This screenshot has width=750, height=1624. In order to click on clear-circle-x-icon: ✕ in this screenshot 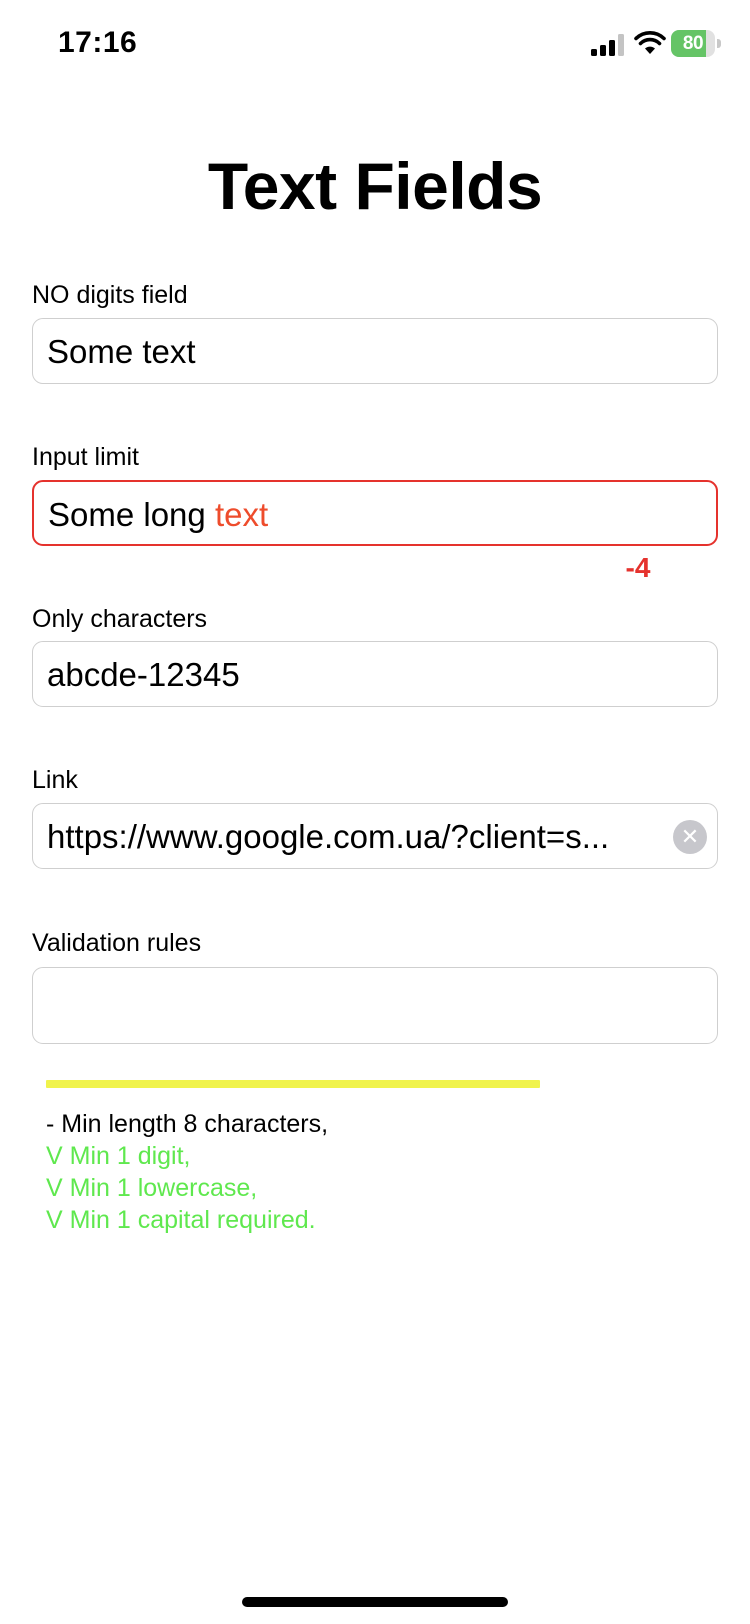, I will do `click(690, 837)`.